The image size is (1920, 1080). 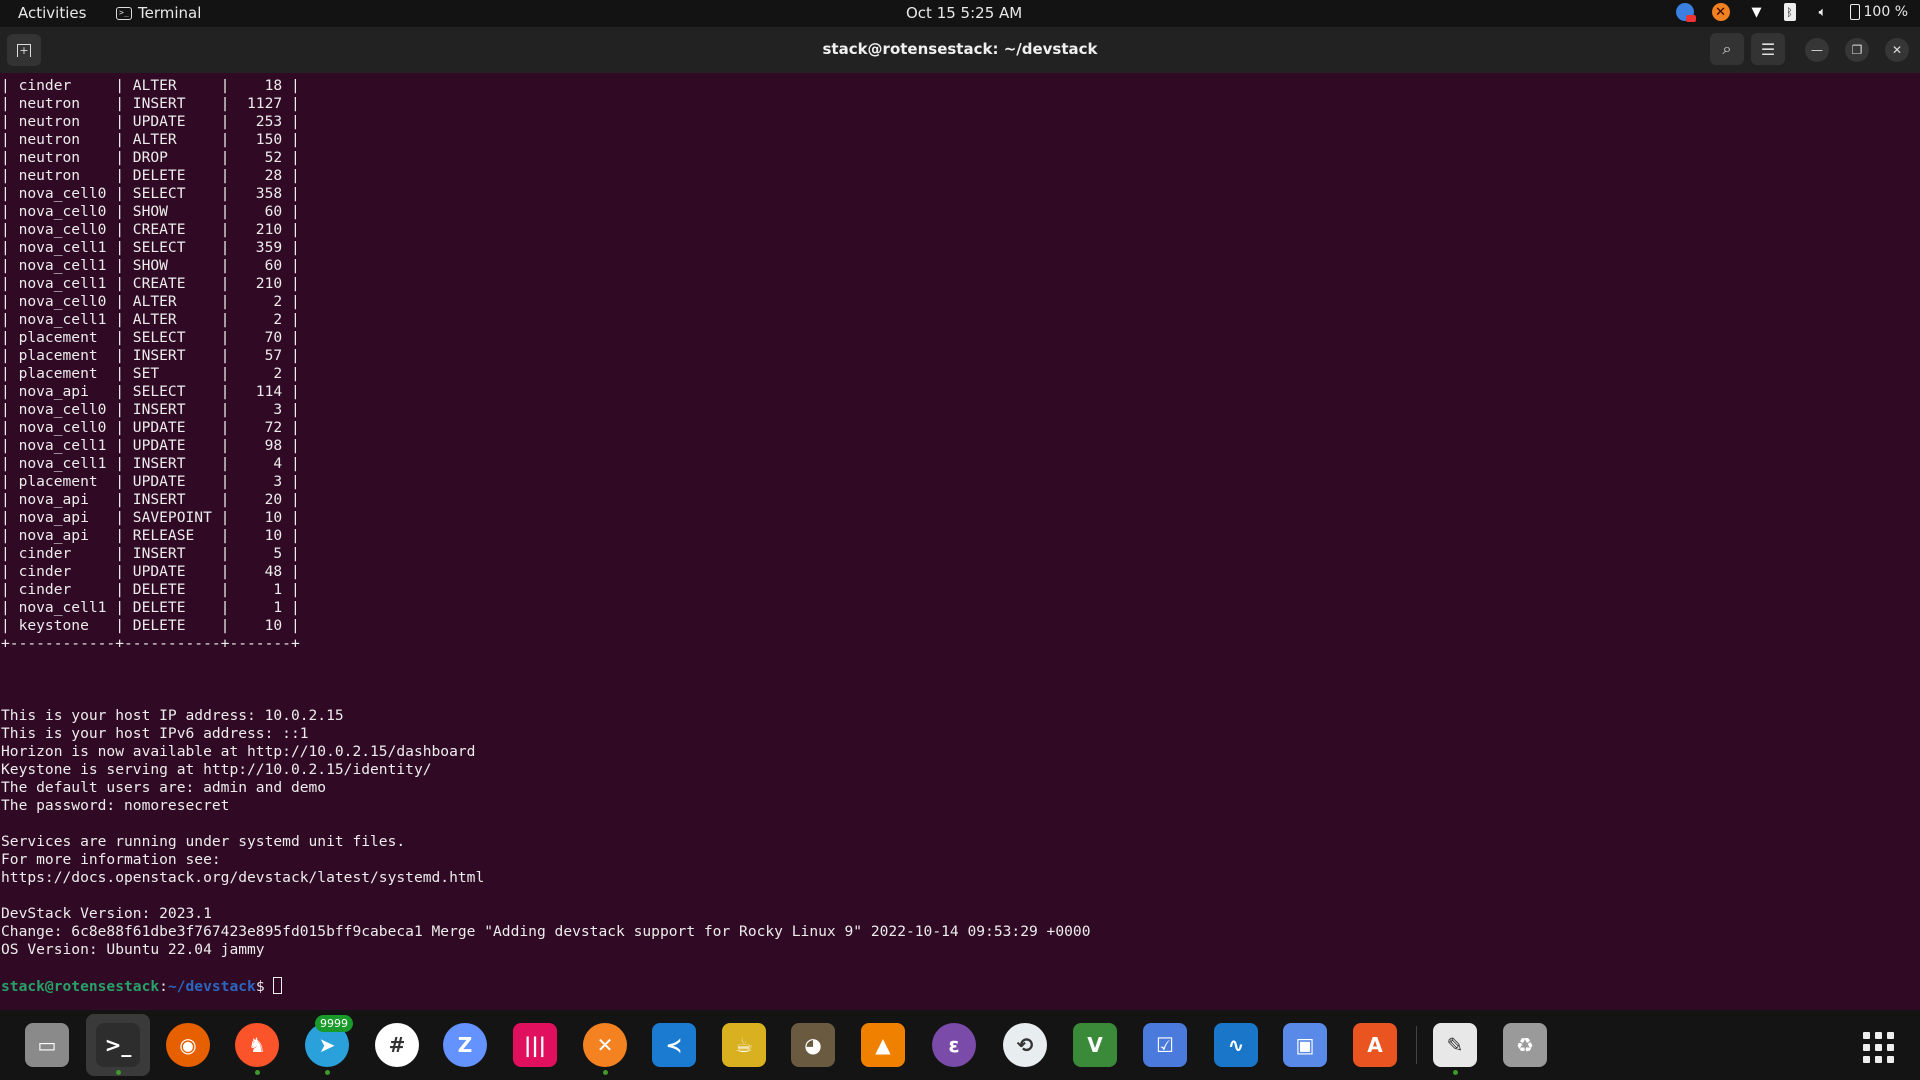 What do you see at coordinates (257, 1072) in the screenshot?
I see `running-indicator` at bounding box center [257, 1072].